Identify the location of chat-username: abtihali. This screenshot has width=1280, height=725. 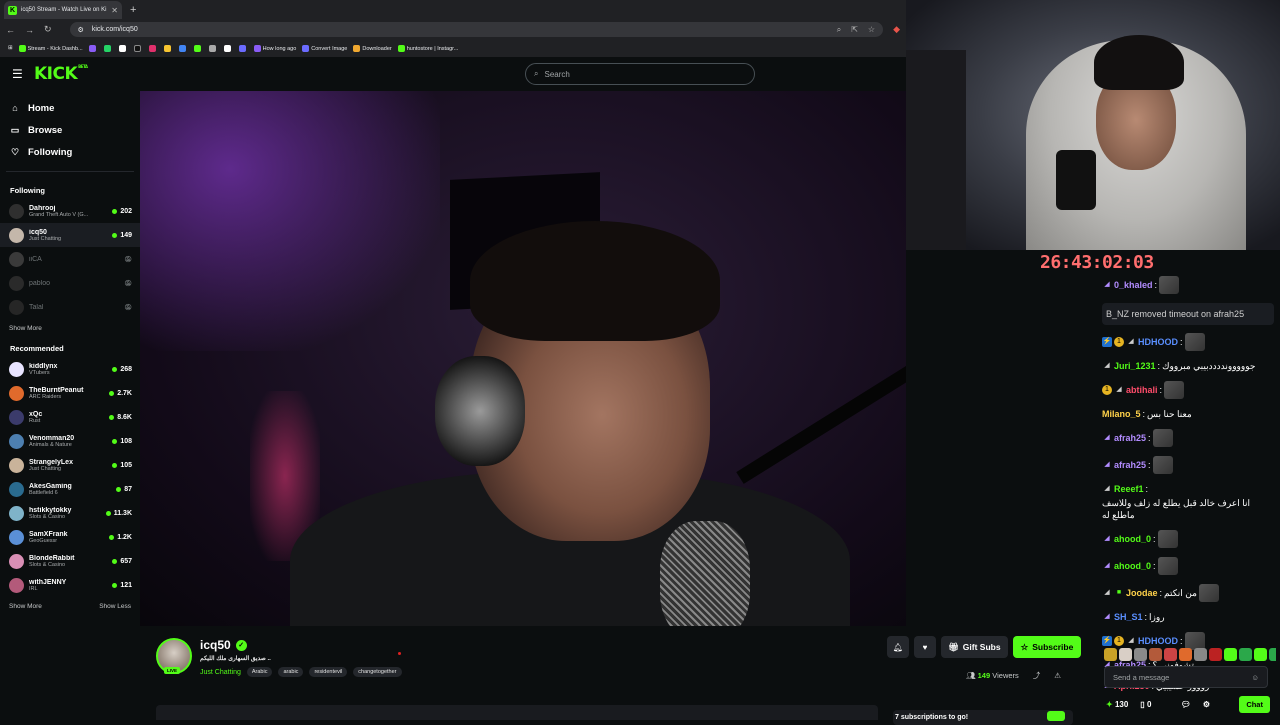
(1142, 390).